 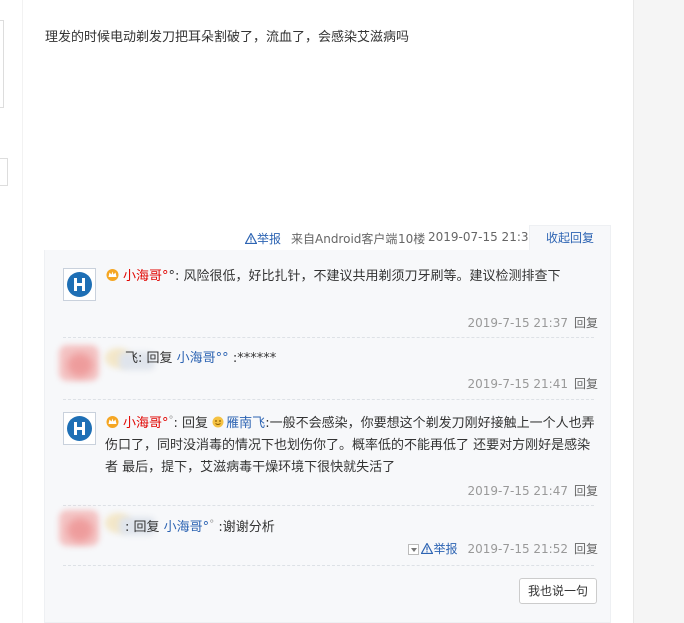 I want to click on collapse-replies-button: 收起回复, so click(x=570, y=237).